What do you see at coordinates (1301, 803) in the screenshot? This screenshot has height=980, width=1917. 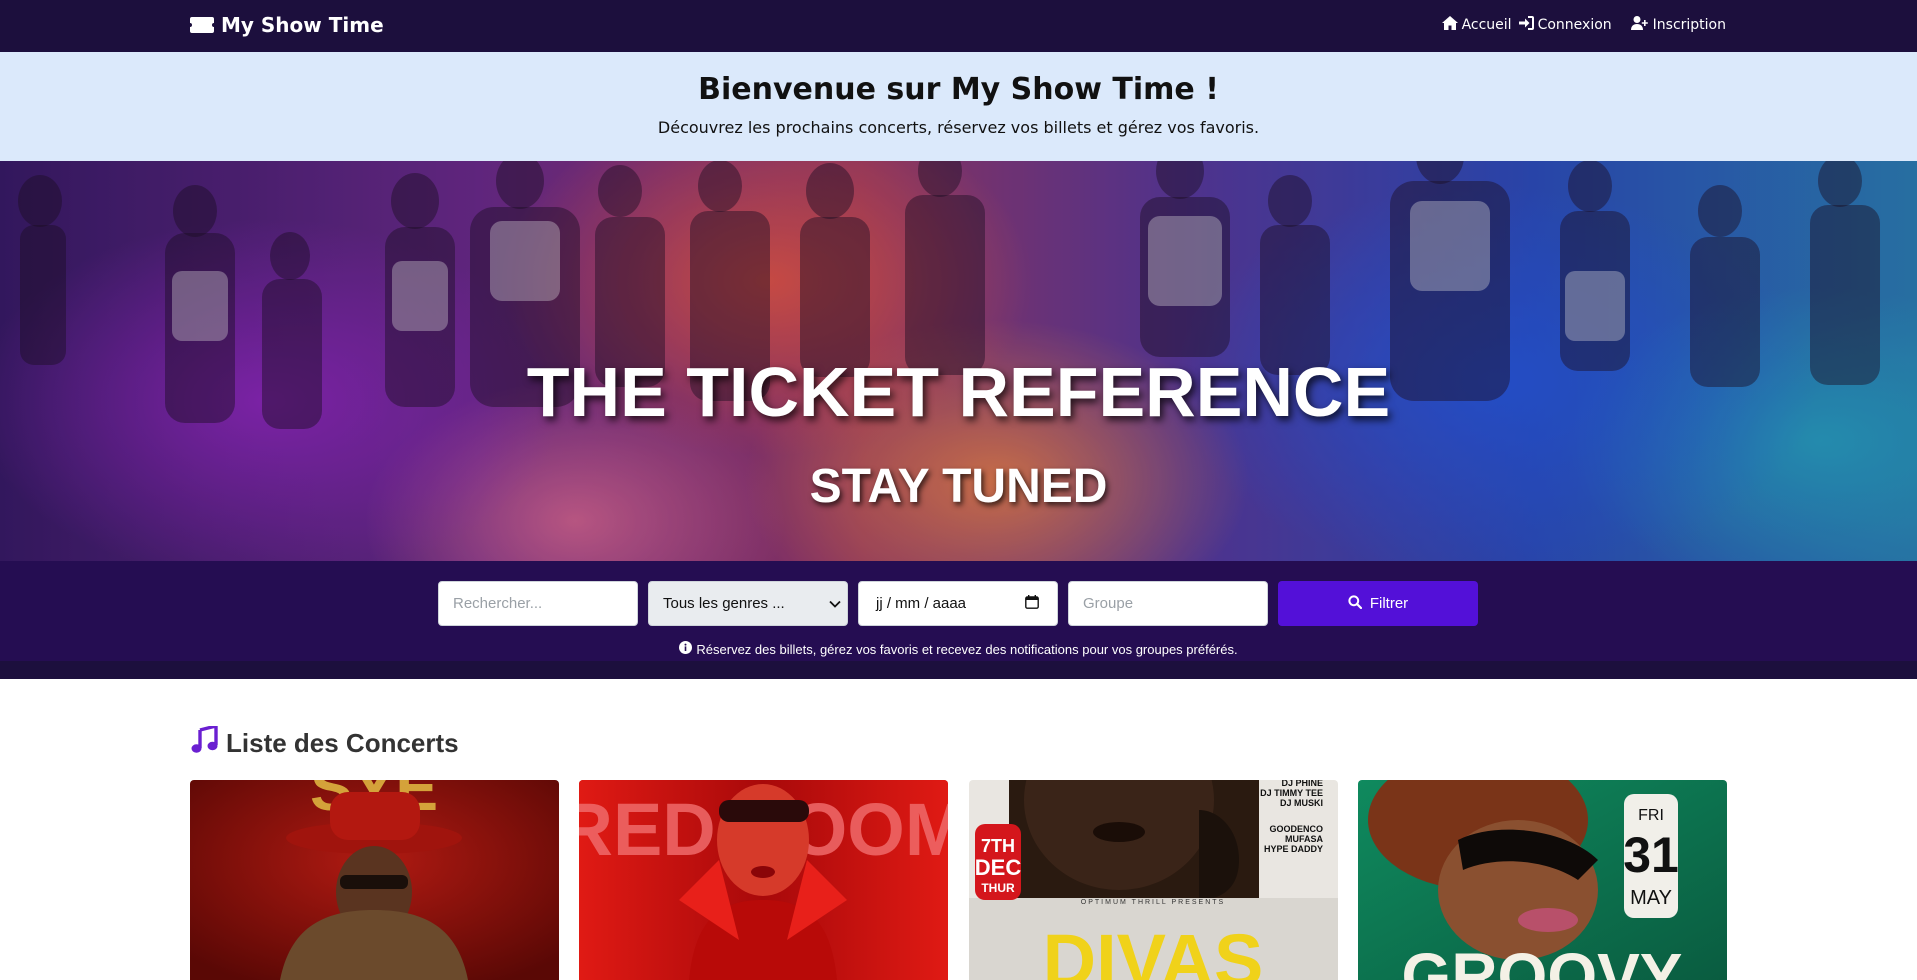 I see `poster-lineup-item: DJ MUSKI` at bounding box center [1301, 803].